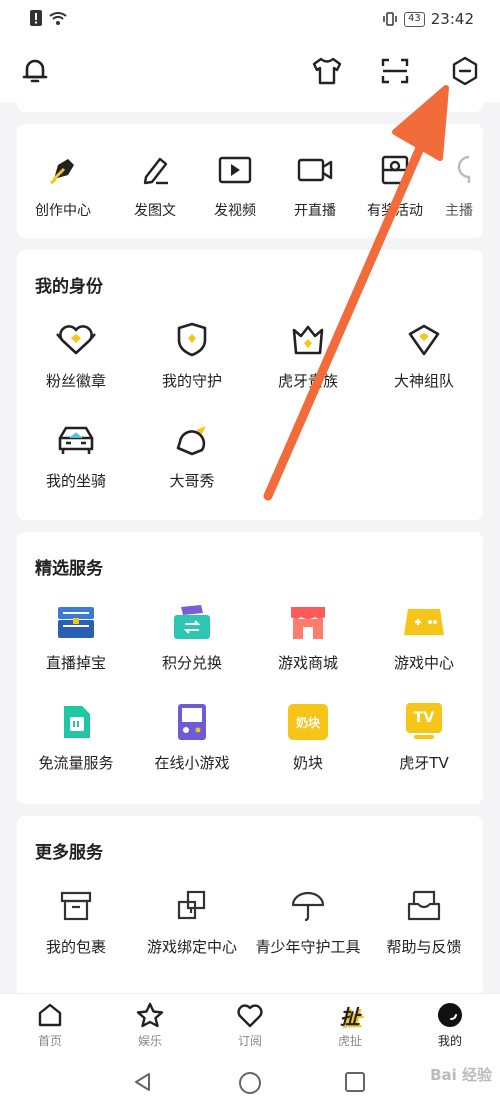  Describe the element at coordinates (235, 185) in the screenshot. I see `tool-post-video: 发视频` at that location.